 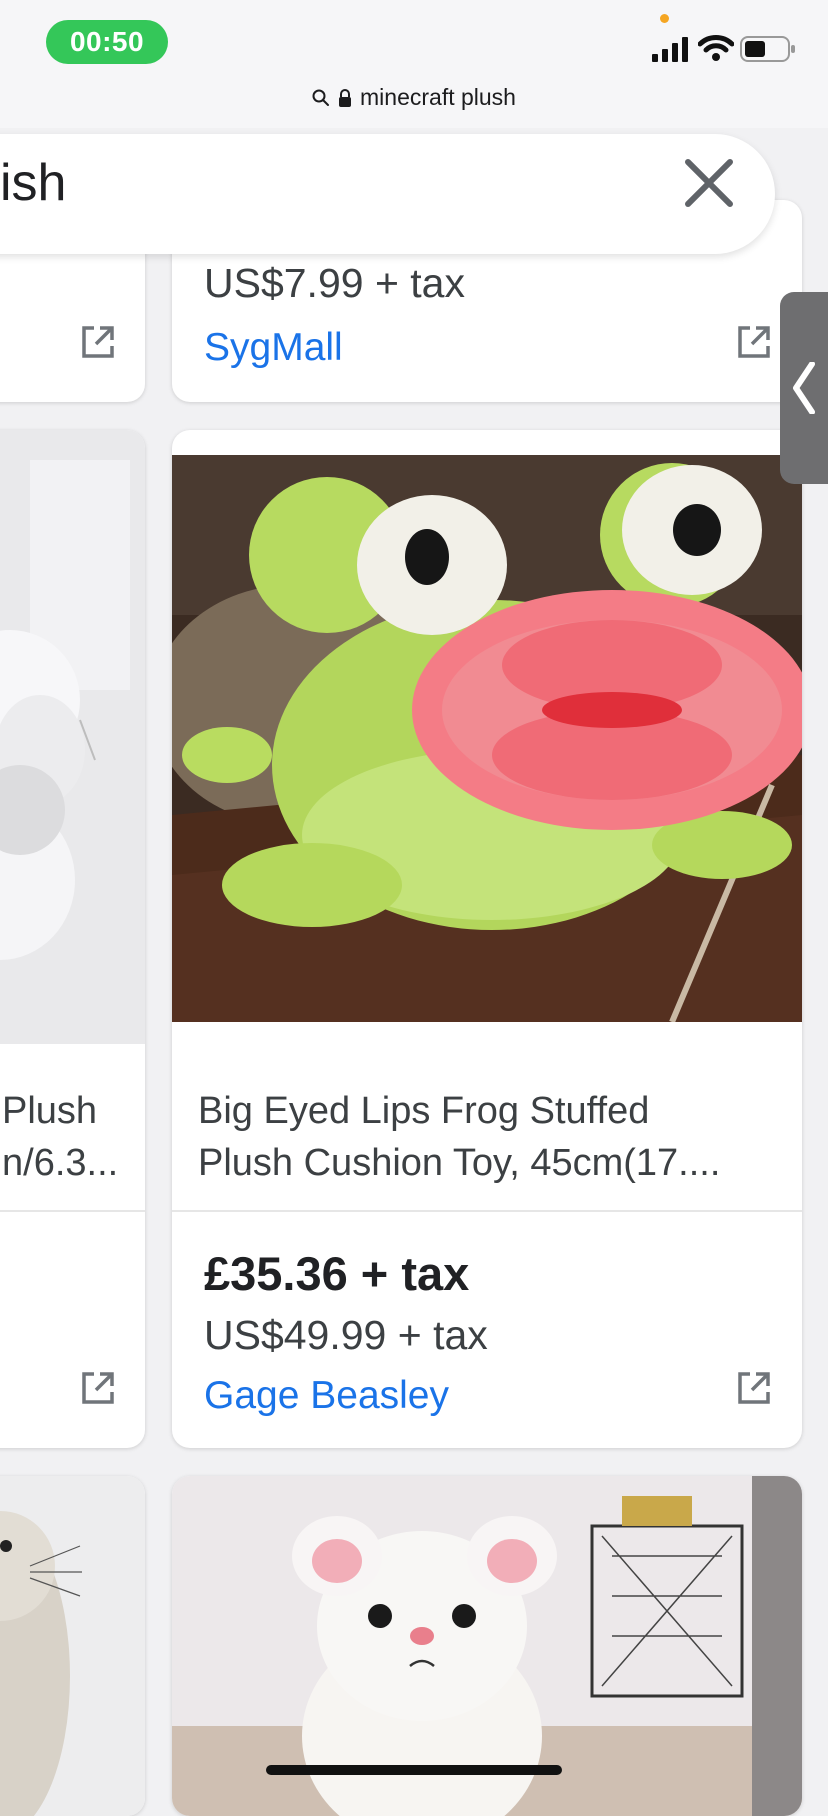 I want to click on product-title-line1: Plush, so click(x=49, y=1111).